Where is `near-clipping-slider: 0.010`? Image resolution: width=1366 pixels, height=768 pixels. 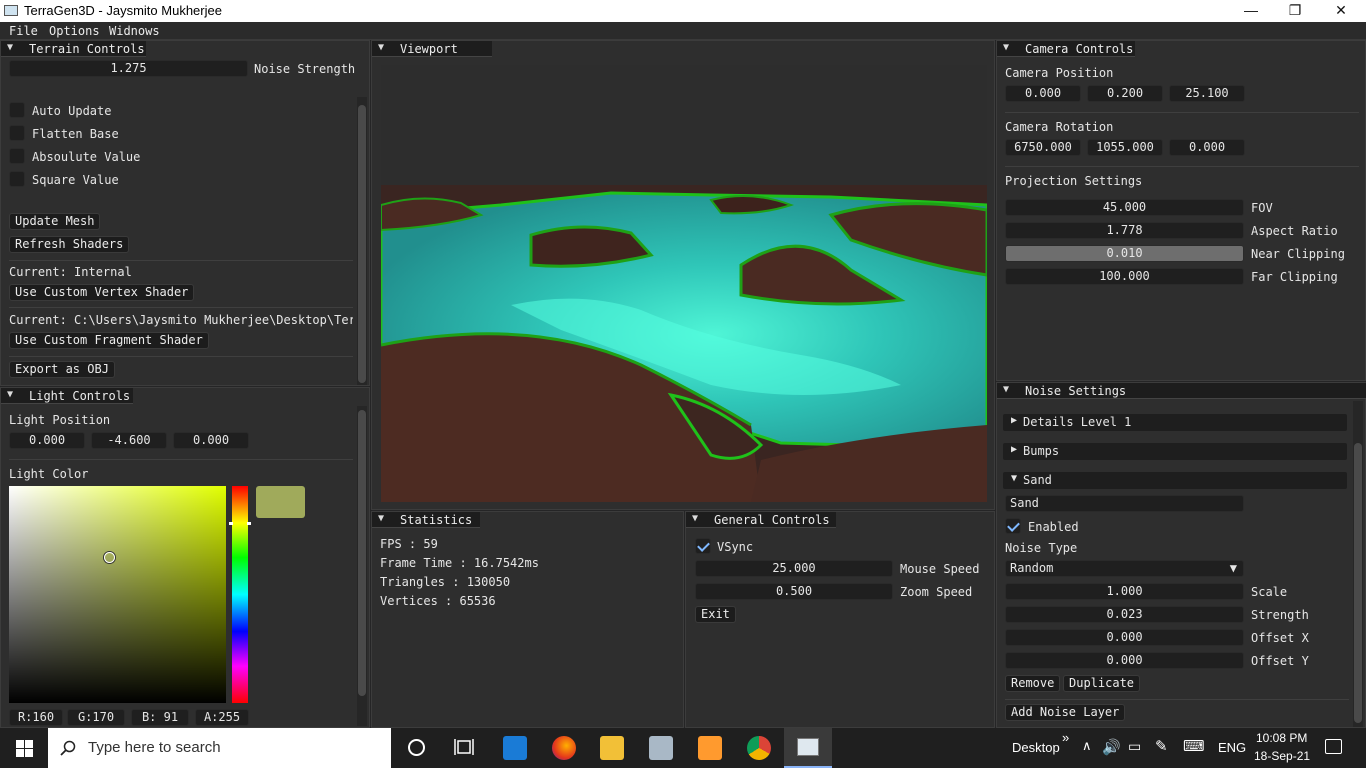
near-clipping-slider: 0.010 is located at coordinates (1124, 253).